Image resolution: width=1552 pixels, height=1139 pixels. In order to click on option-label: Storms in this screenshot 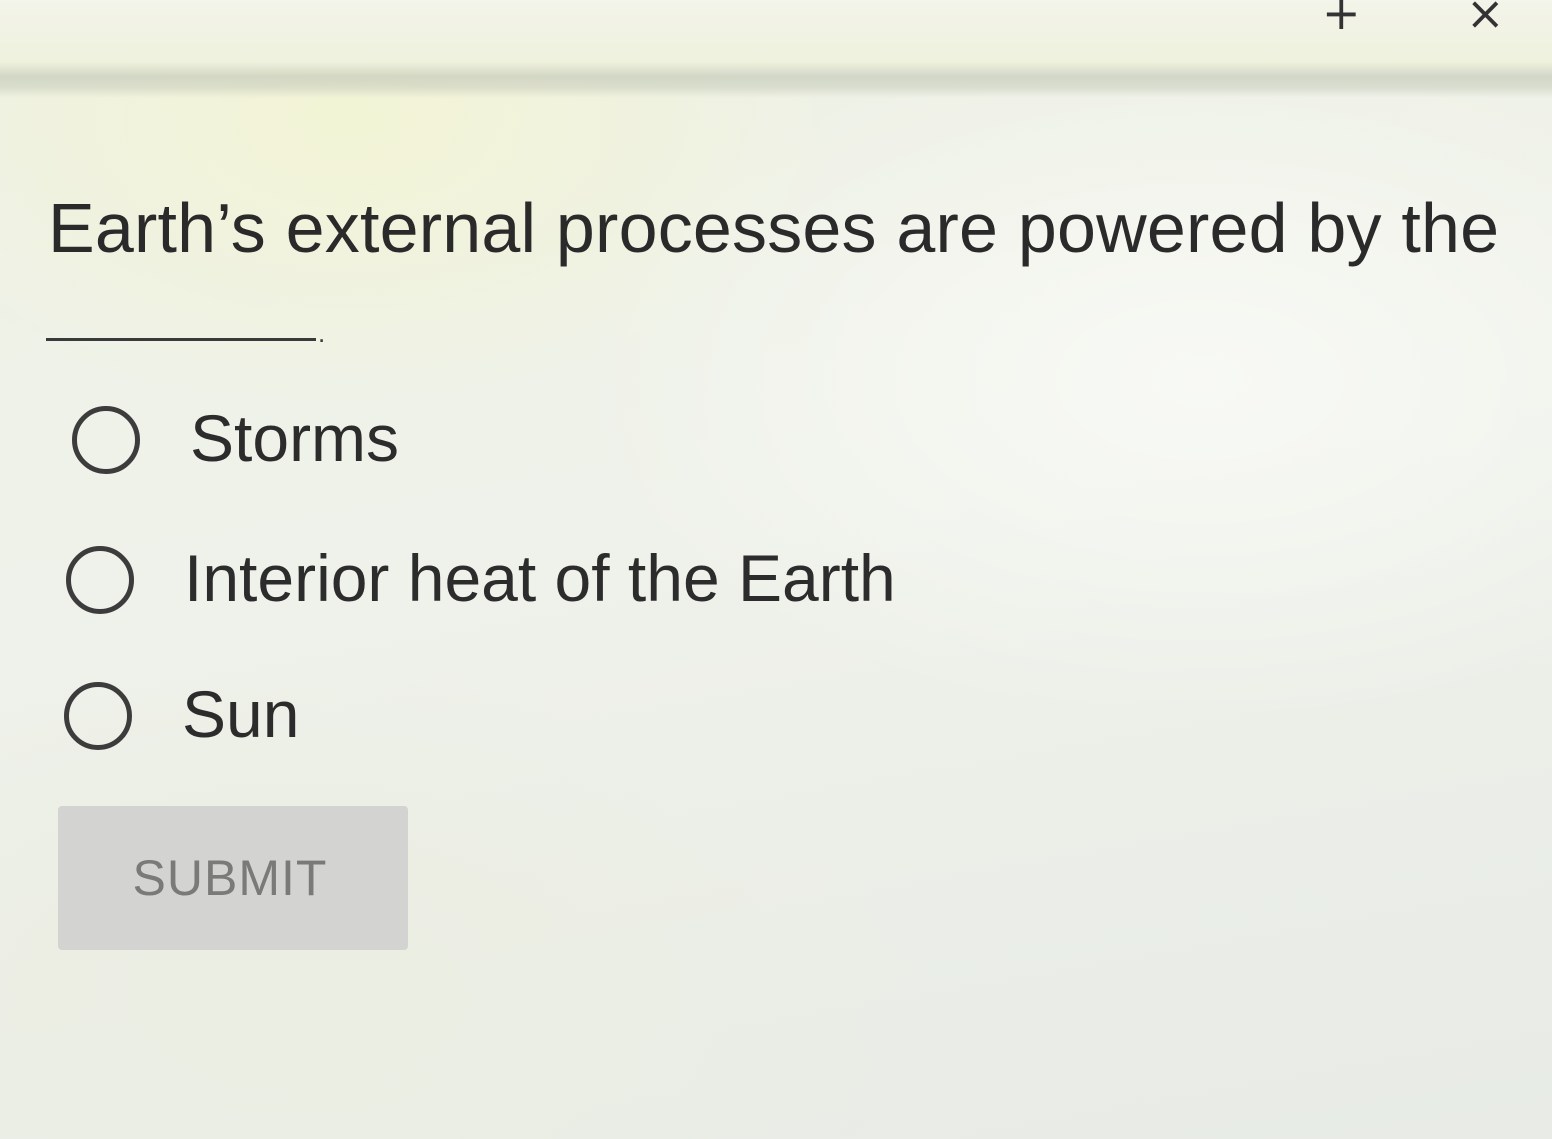, I will do `click(295, 438)`.